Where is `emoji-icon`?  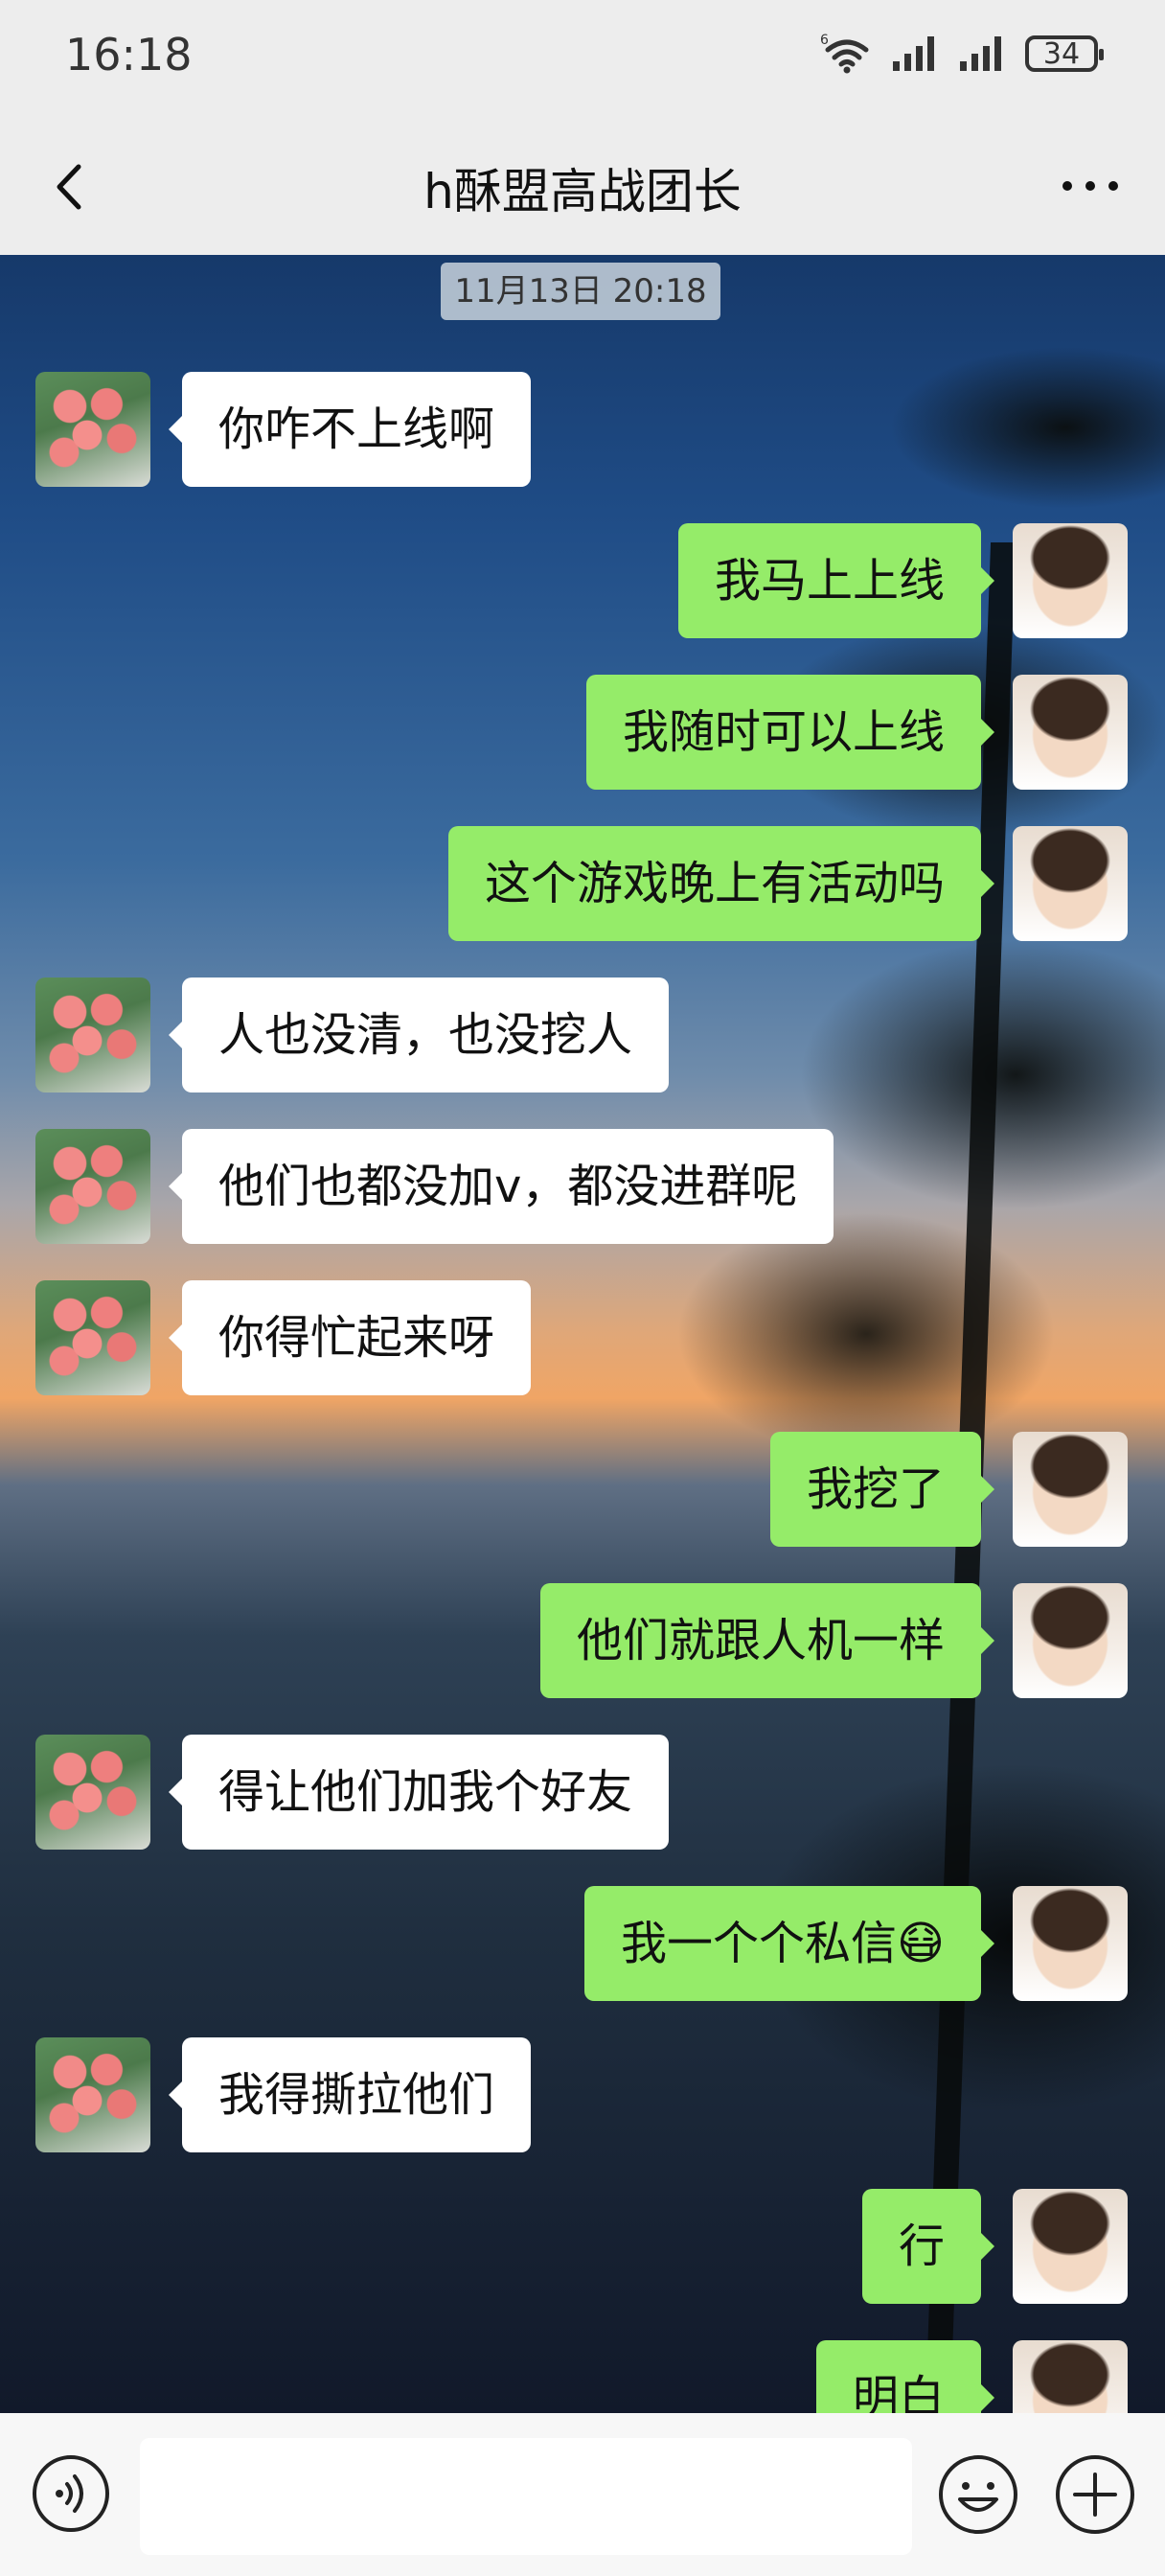 emoji-icon is located at coordinates (978, 2494).